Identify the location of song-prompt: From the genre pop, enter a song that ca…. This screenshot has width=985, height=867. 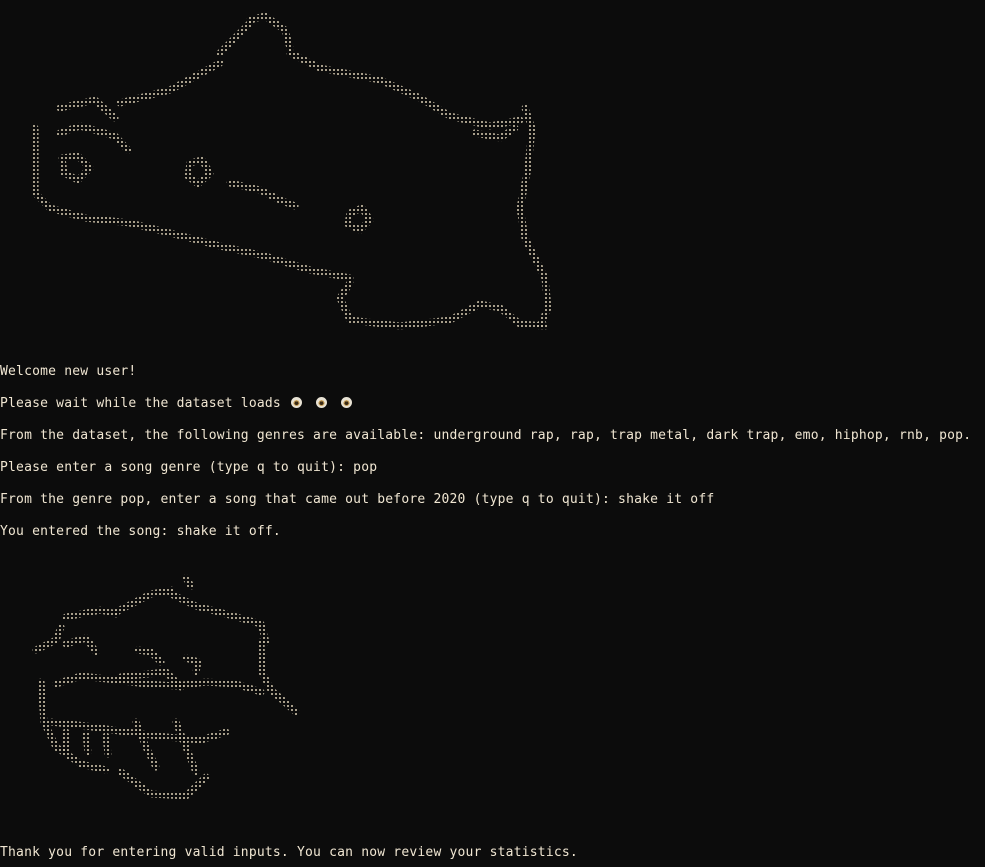
(357, 500).